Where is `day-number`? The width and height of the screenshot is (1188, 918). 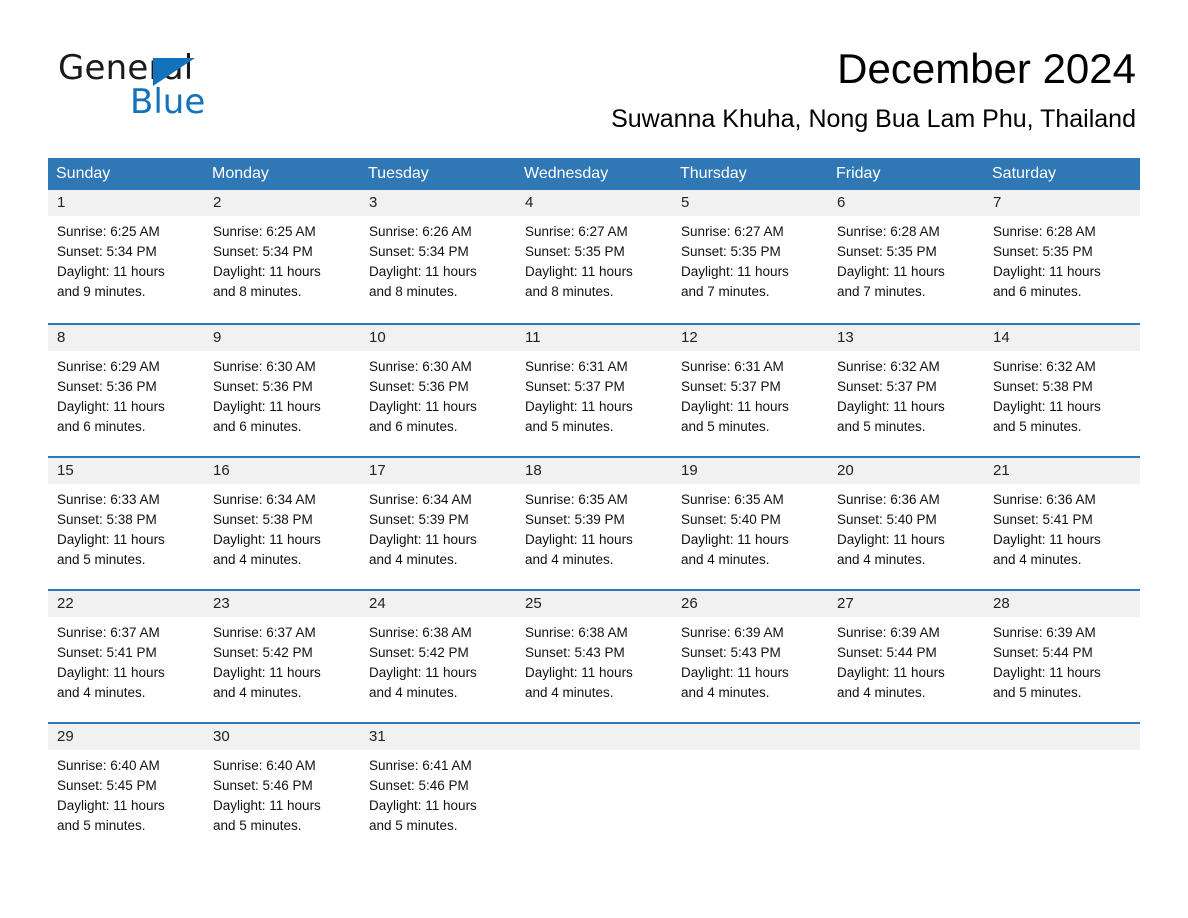
day-number is located at coordinates (906, 737).